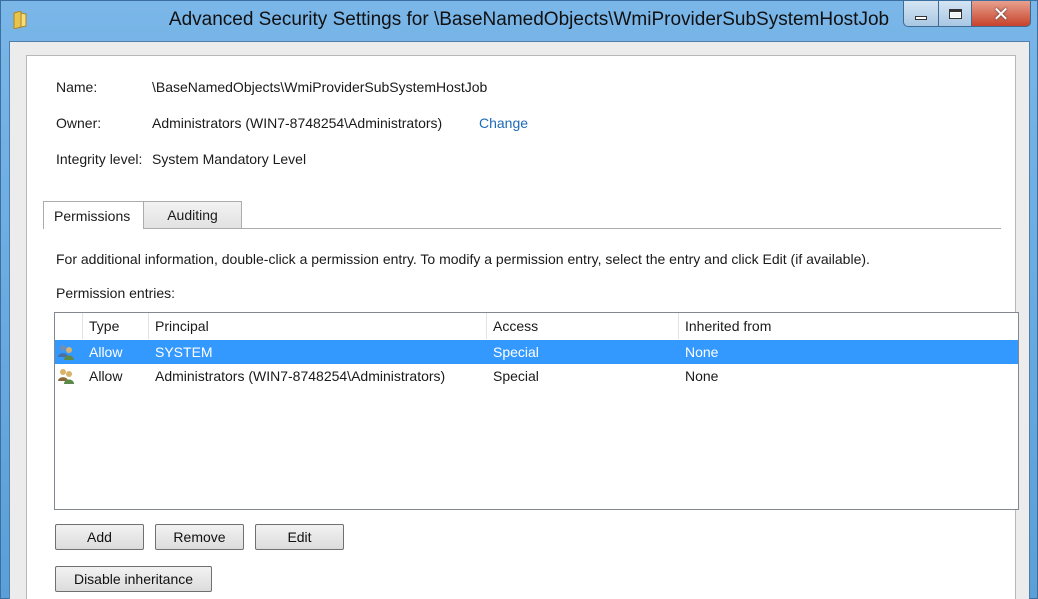 The image size is (1038, 599). Describe the element at coordinates (69, 326) in the screenshot. I see `column-header-icon` at that location.